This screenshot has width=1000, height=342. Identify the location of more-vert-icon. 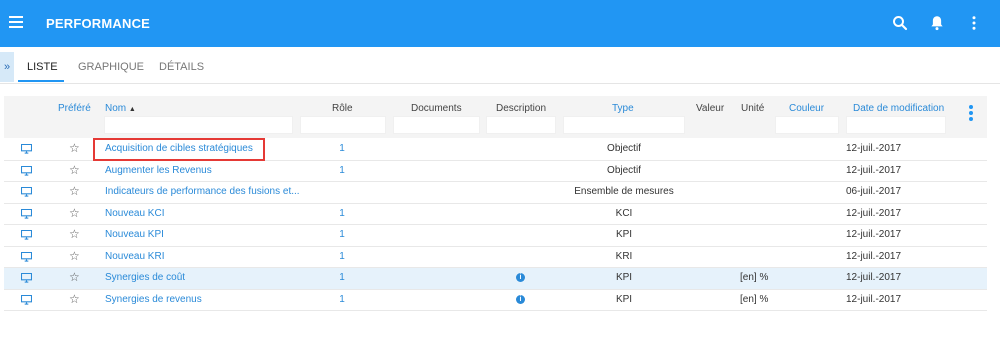
(974, 23).